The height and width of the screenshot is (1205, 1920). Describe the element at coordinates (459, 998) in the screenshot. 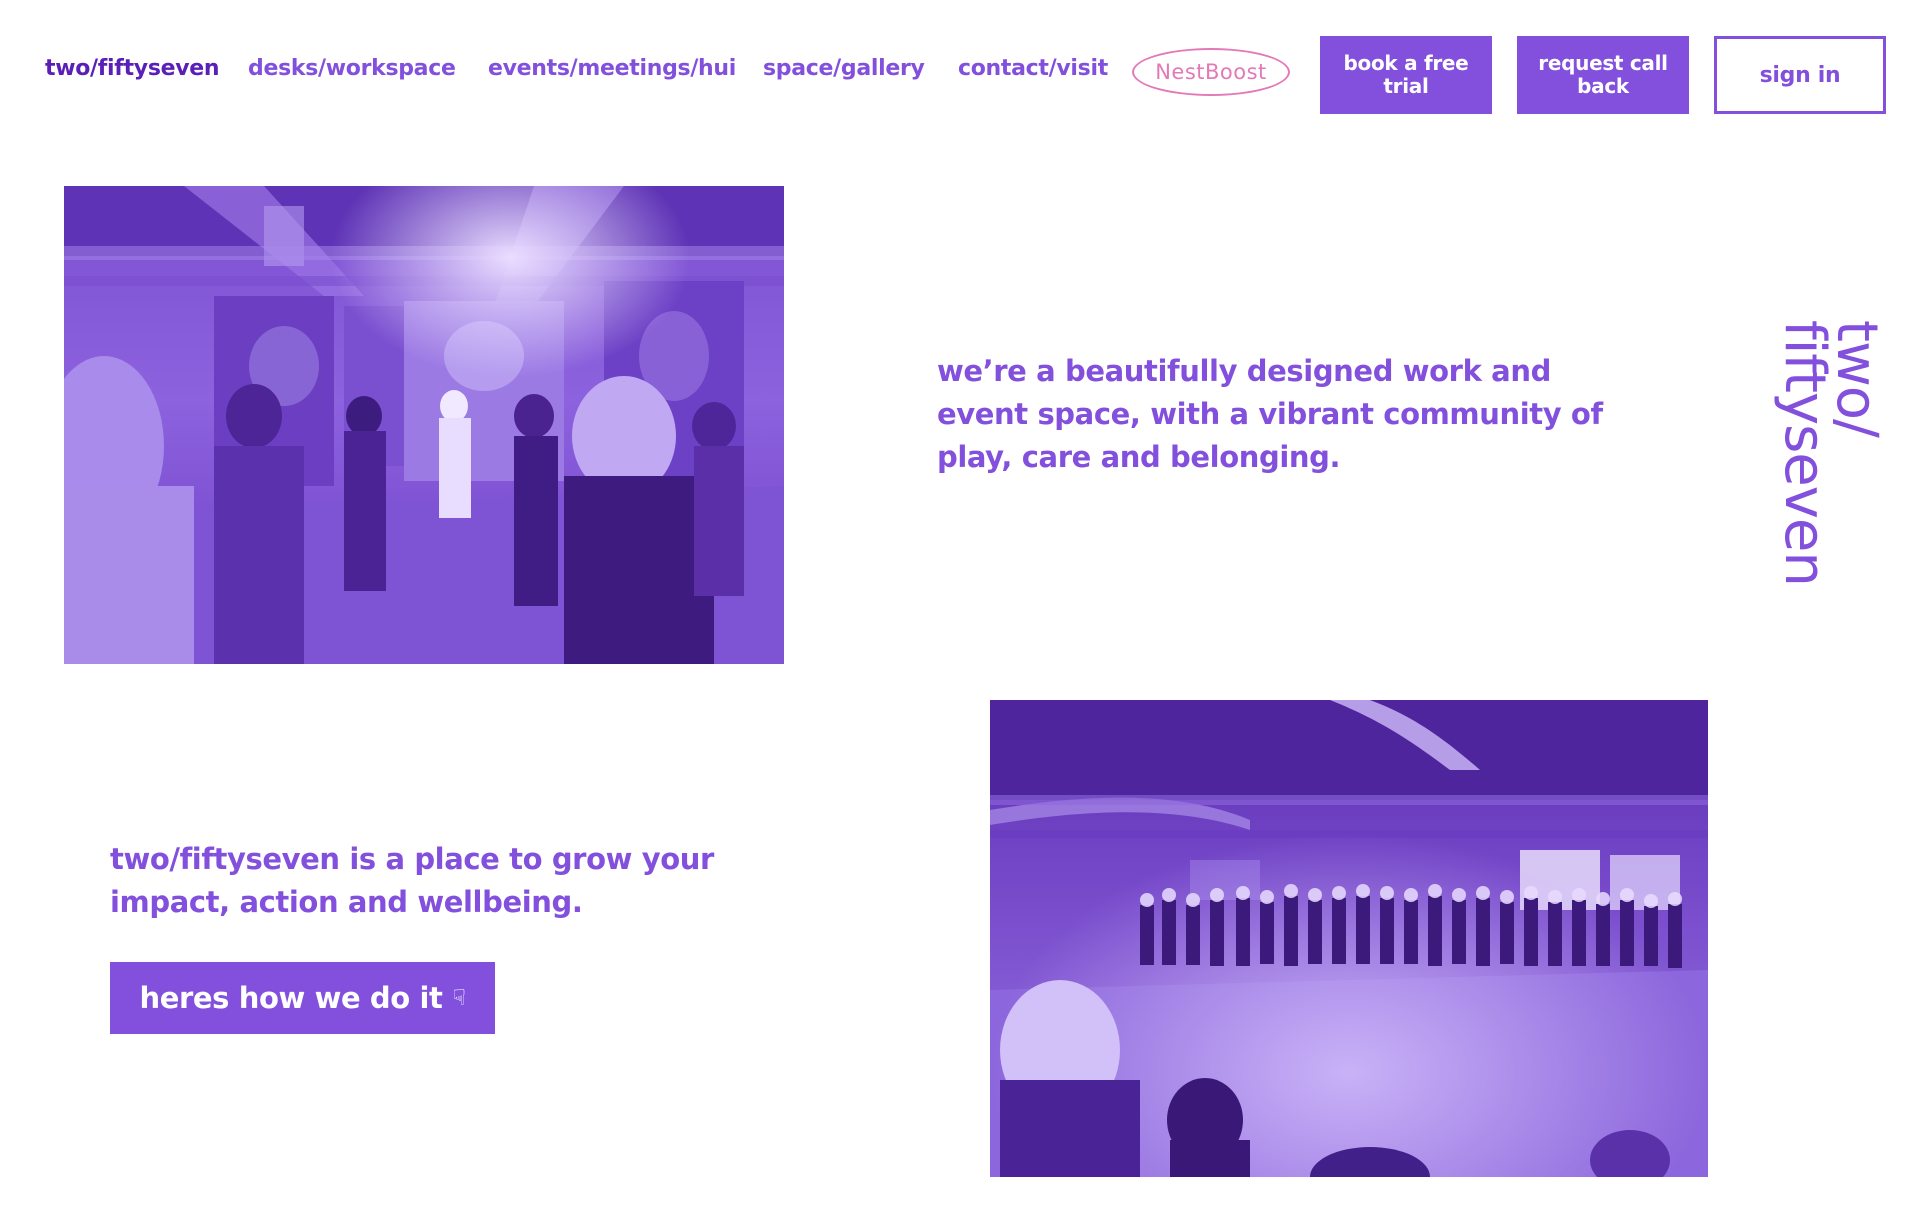

I see `pointing-hand-down-icon: ☟` at that location.